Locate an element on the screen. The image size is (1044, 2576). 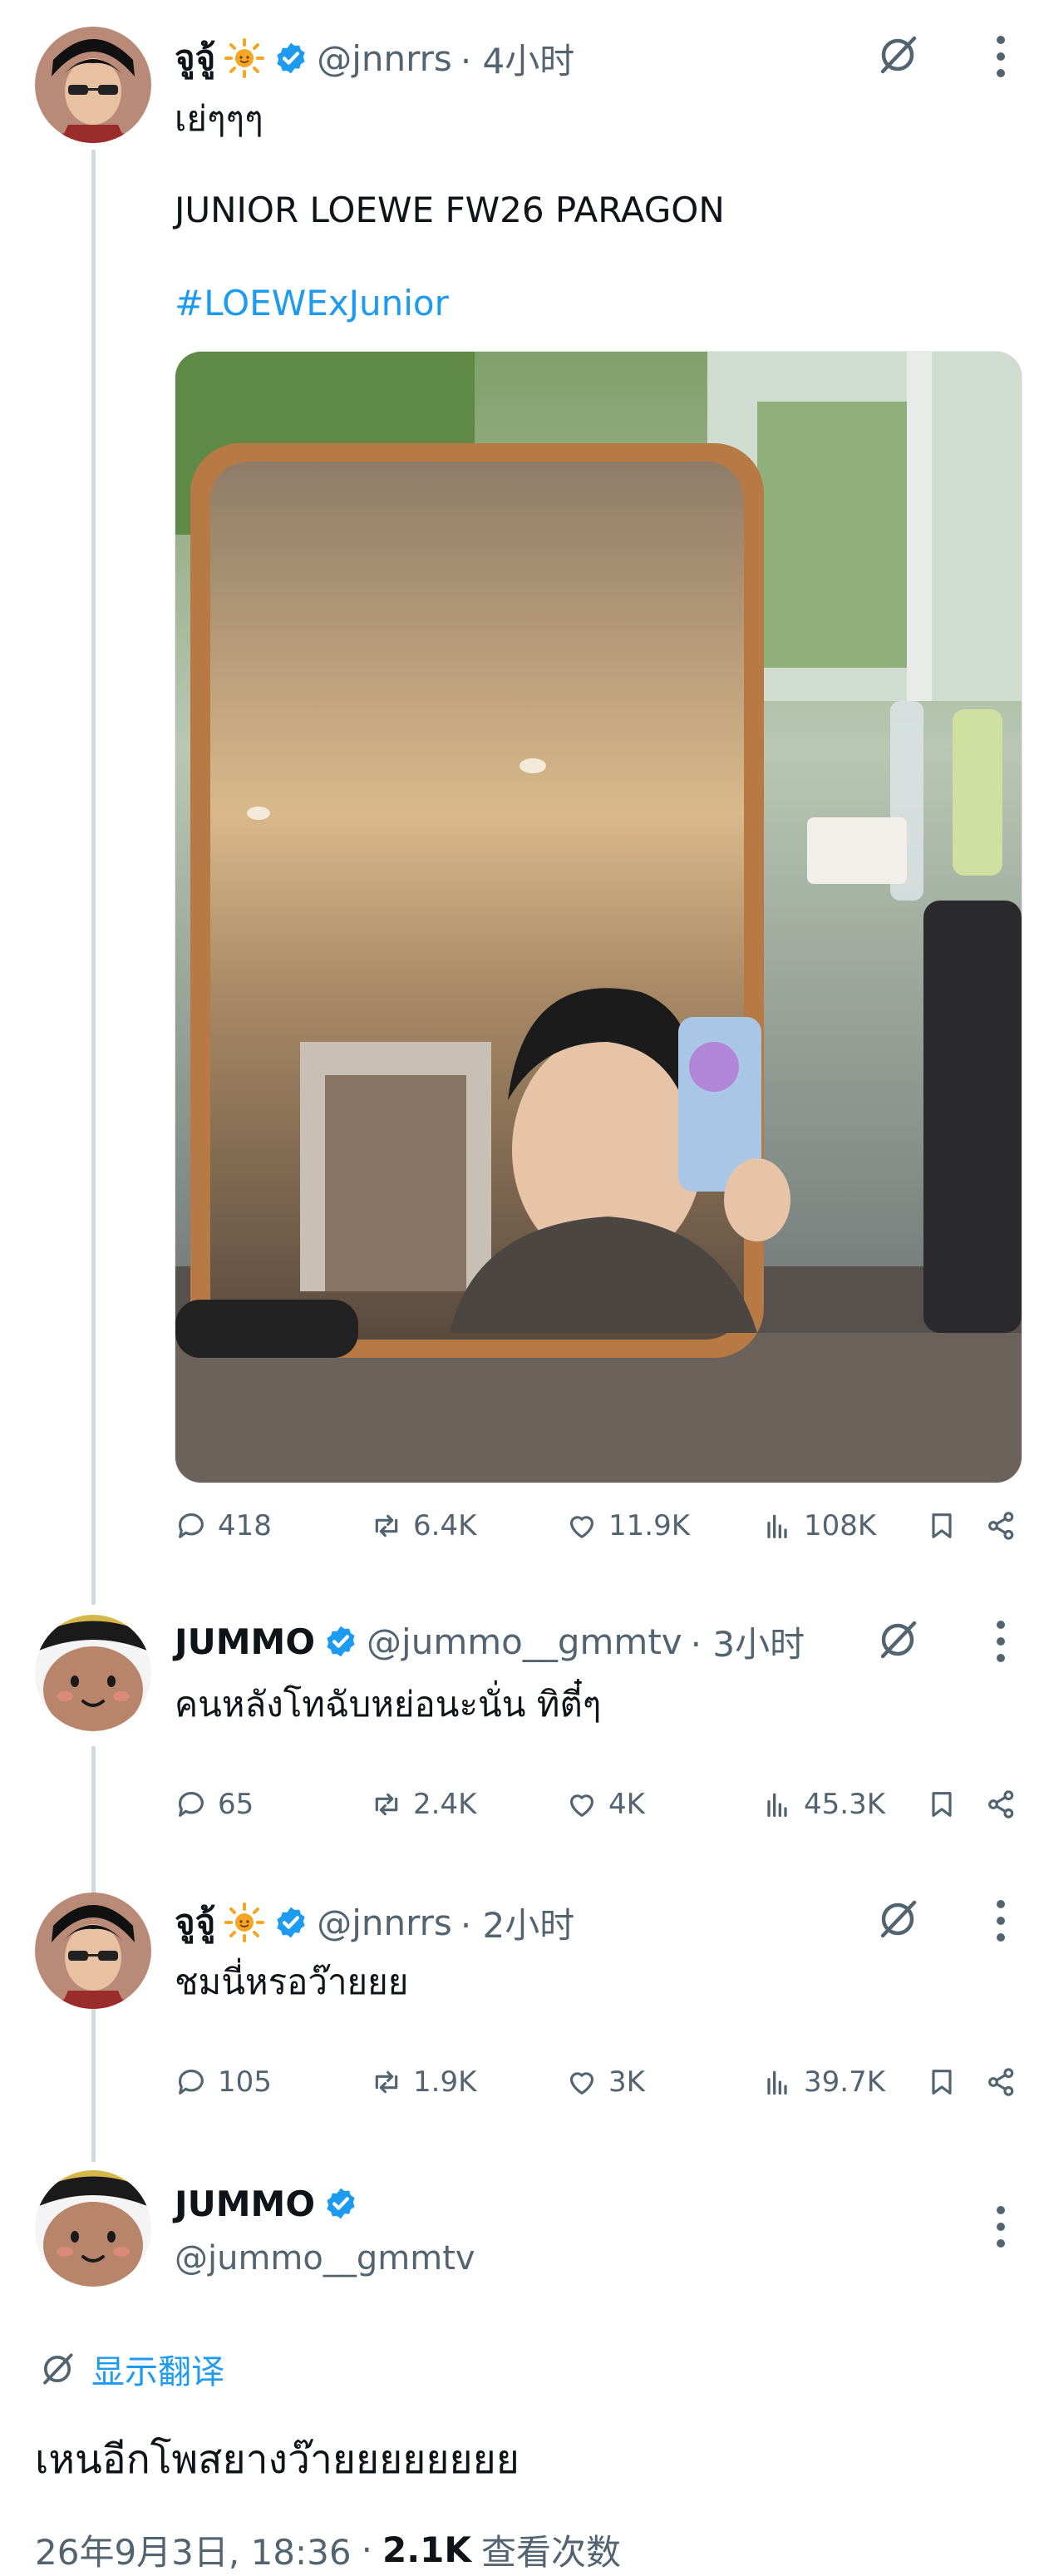
views-button: 45.3K is located at coordinates (823, 1804).